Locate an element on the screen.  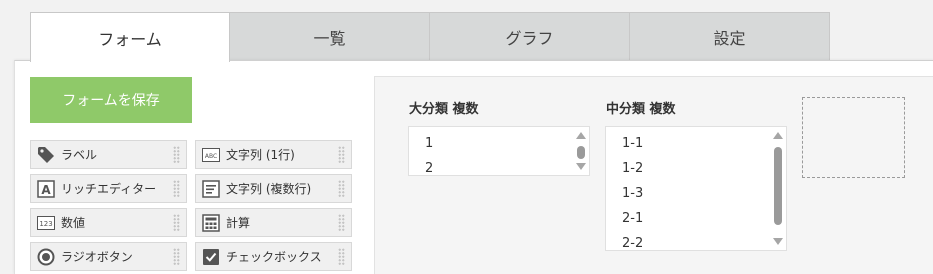
list-item: 2 is located at coordinates (499, 165).